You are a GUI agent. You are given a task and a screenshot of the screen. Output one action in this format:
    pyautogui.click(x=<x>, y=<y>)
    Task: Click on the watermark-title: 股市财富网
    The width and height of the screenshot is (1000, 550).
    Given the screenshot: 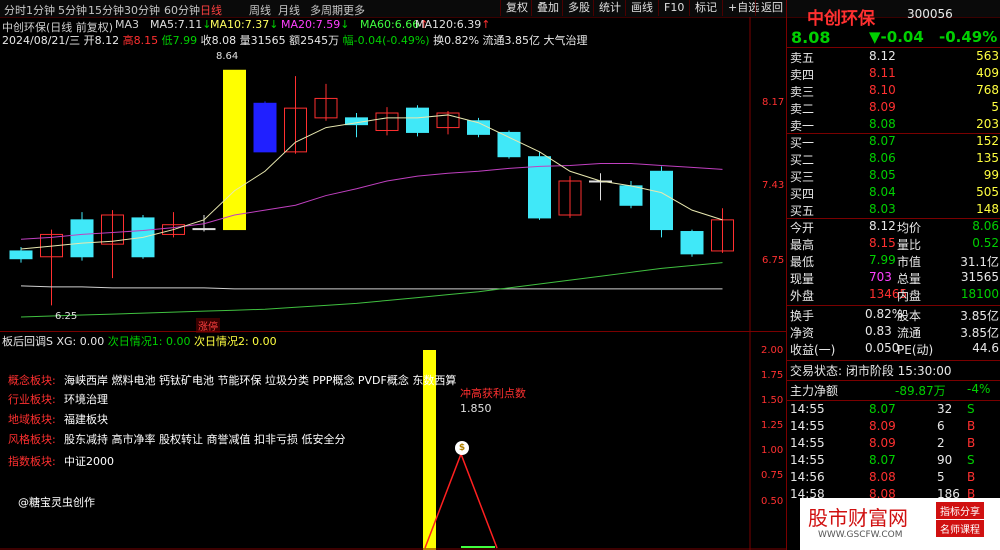 What is the action you would take?
    pyautogui.click(x=858, y=518)
    